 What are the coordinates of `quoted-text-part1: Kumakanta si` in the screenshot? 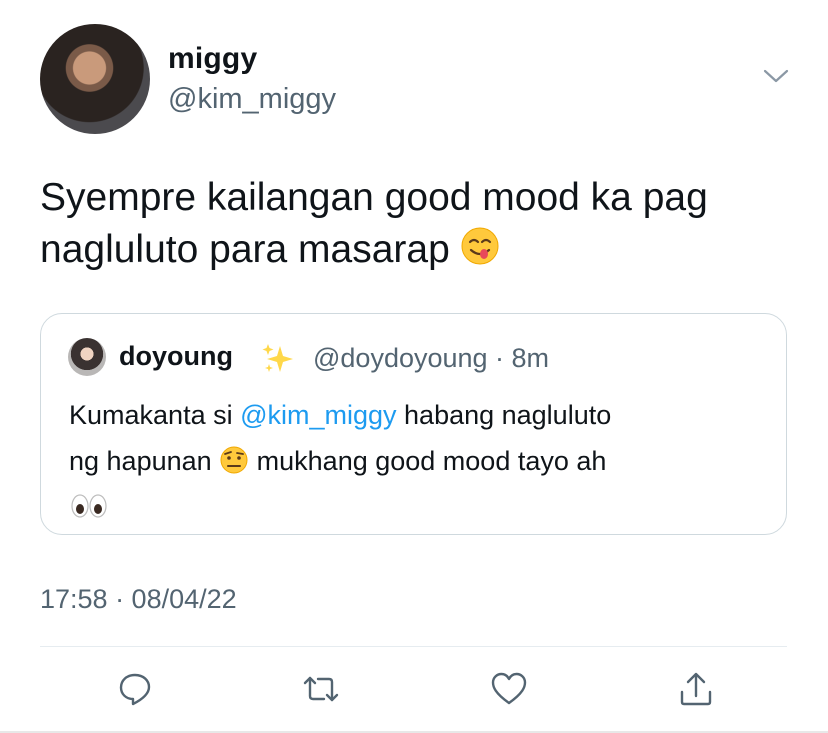 It's located at (155, 415).